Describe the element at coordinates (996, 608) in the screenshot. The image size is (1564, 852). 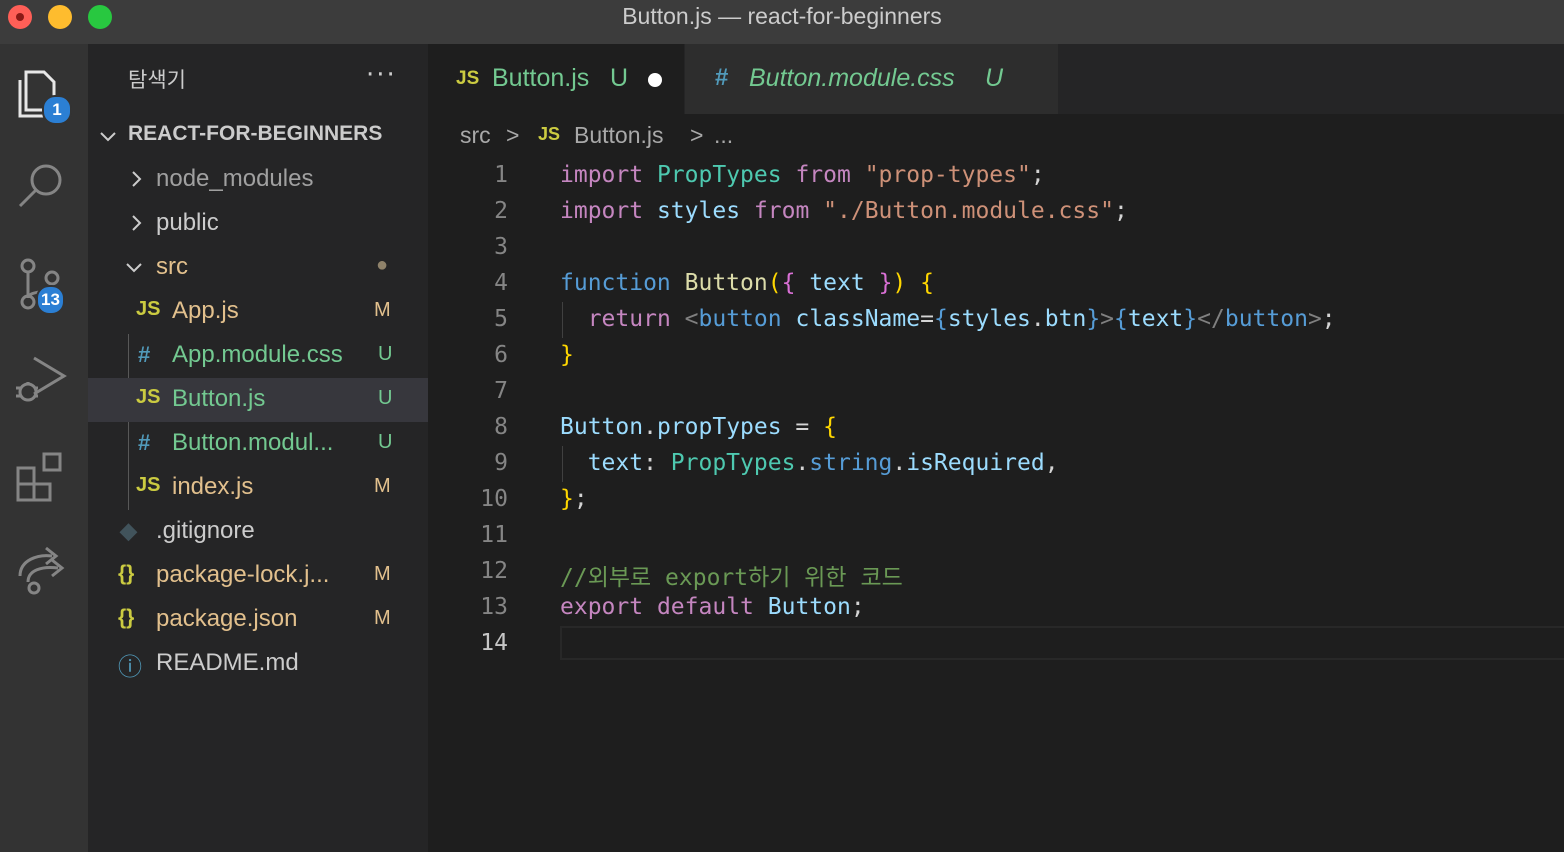
I see `code-line: 13 export default Button;` at that location.